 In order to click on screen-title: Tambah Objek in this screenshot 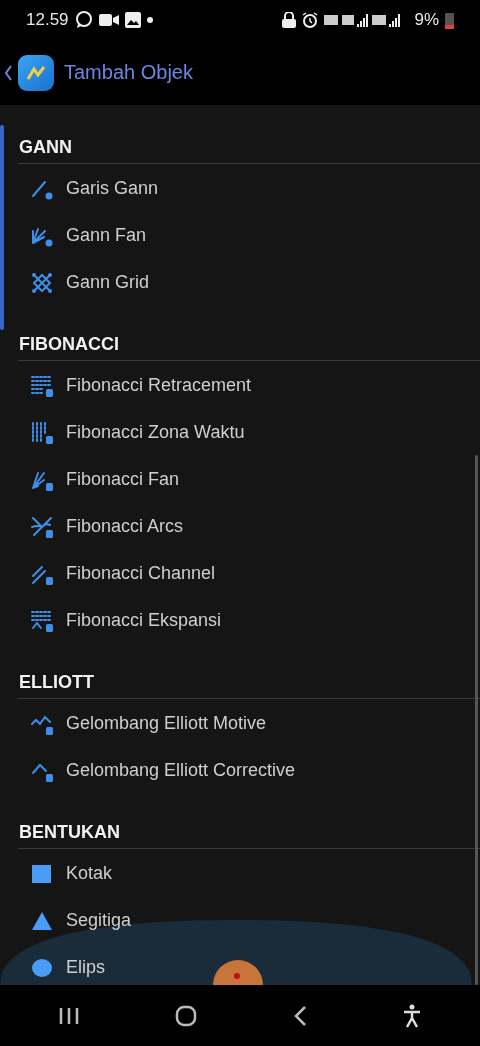, I will do `click(128, 72)`.